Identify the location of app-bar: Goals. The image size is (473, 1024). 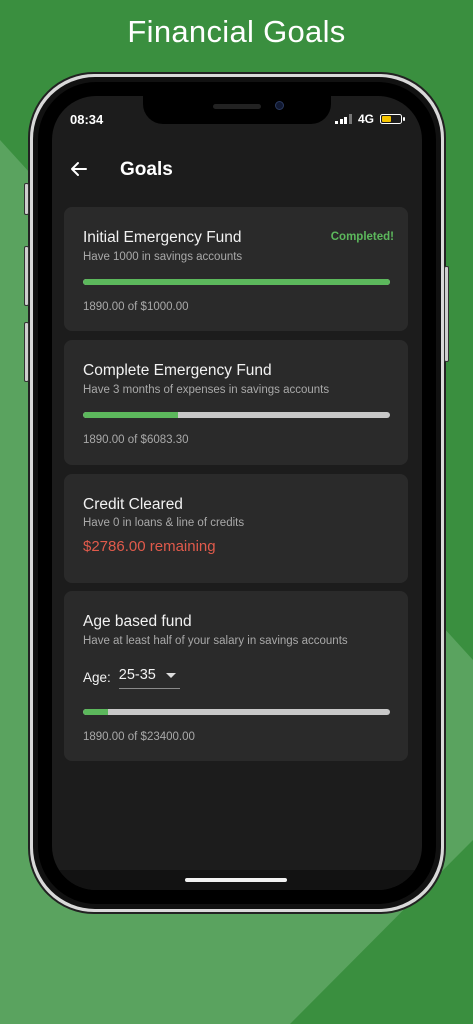
(237, 170).